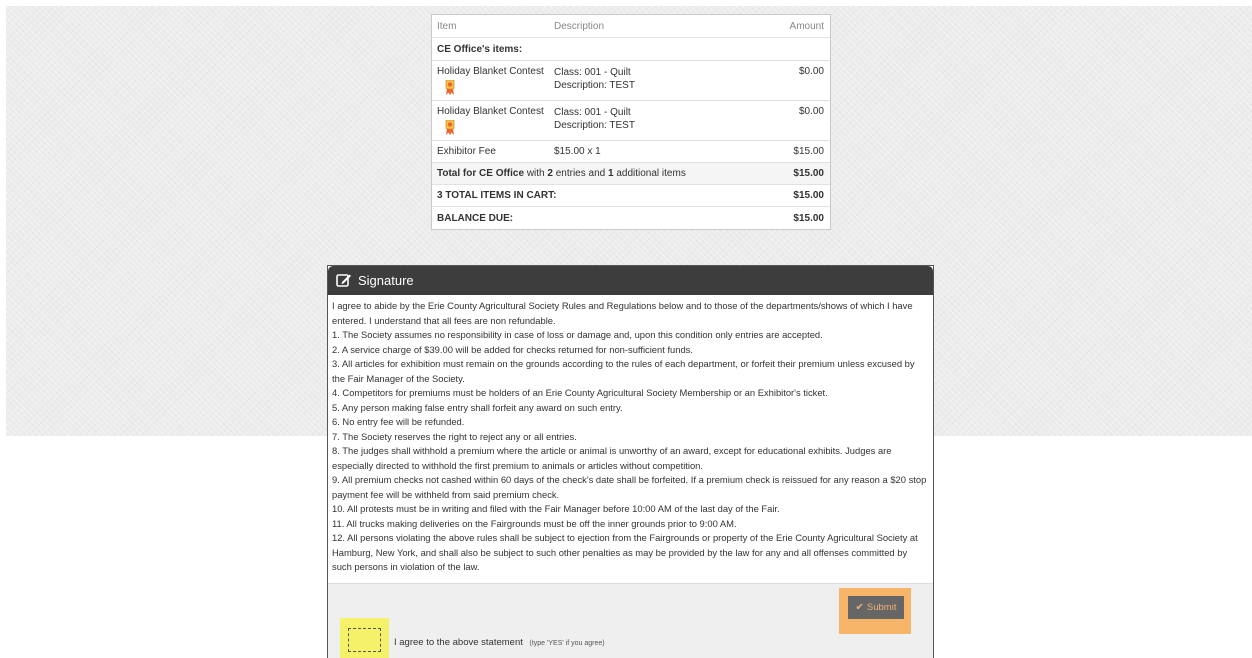 The image size is (1252, 658). What do you see at coordinates (808, 218) in the screenshot?
I see `balance-due-amount: $15.00` at bounding box center [808, 218].